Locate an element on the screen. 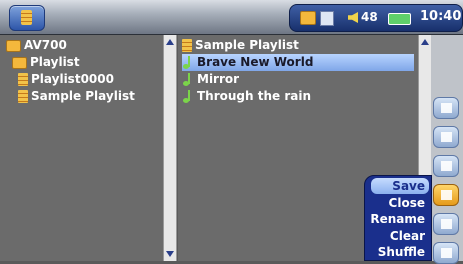 The image size is (463, 264). back-icon is located at coordinates (446, 253).